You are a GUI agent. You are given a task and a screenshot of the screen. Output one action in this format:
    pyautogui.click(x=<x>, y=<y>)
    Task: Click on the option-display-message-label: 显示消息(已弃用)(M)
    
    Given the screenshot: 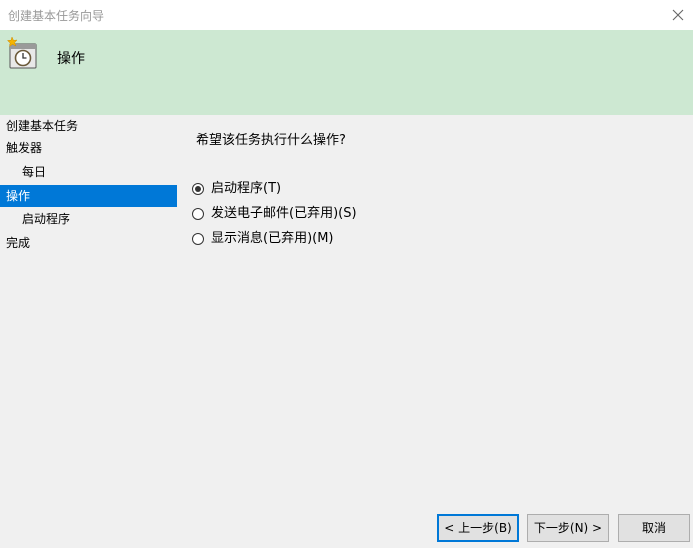 What is the action you would take?
    pyautogui.click(x=272, y=238)
    